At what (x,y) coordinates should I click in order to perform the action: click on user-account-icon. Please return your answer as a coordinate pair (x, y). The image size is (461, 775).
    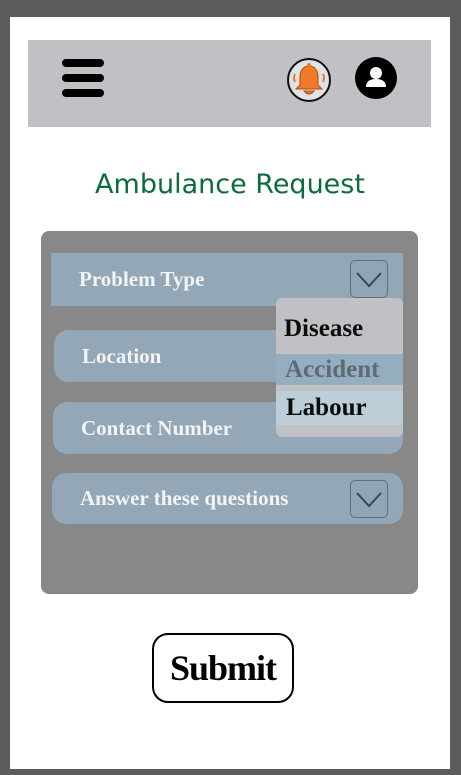
    Looking at the image, I should click on (376, 77).